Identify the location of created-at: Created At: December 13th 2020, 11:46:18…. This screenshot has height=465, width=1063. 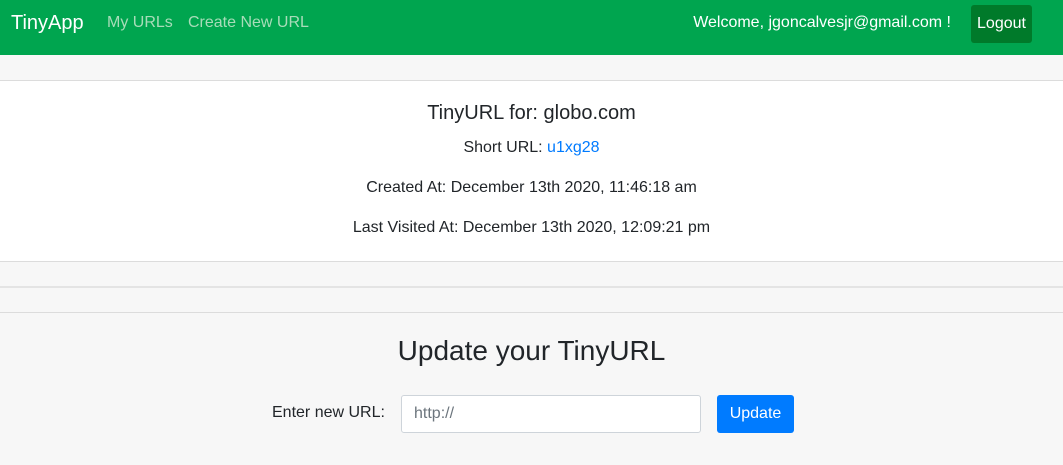
(531, 187).